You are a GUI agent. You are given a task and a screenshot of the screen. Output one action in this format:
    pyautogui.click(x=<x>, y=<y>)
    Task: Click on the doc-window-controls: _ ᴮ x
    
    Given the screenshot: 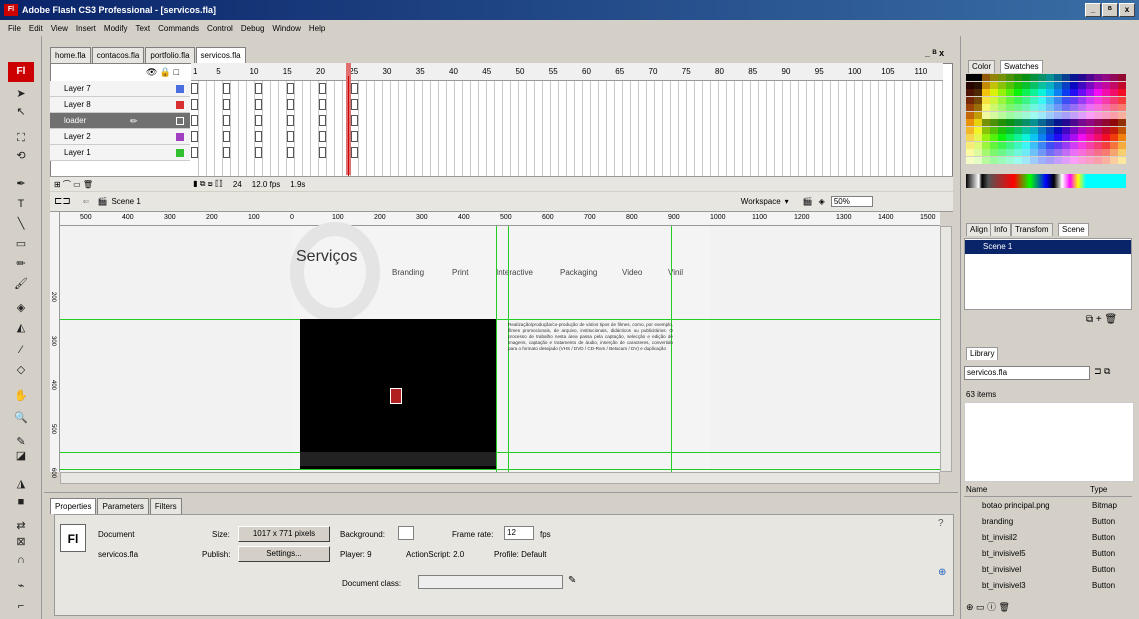 What is the action you would take?
    pyautogui.click(x=934, y=53)
    